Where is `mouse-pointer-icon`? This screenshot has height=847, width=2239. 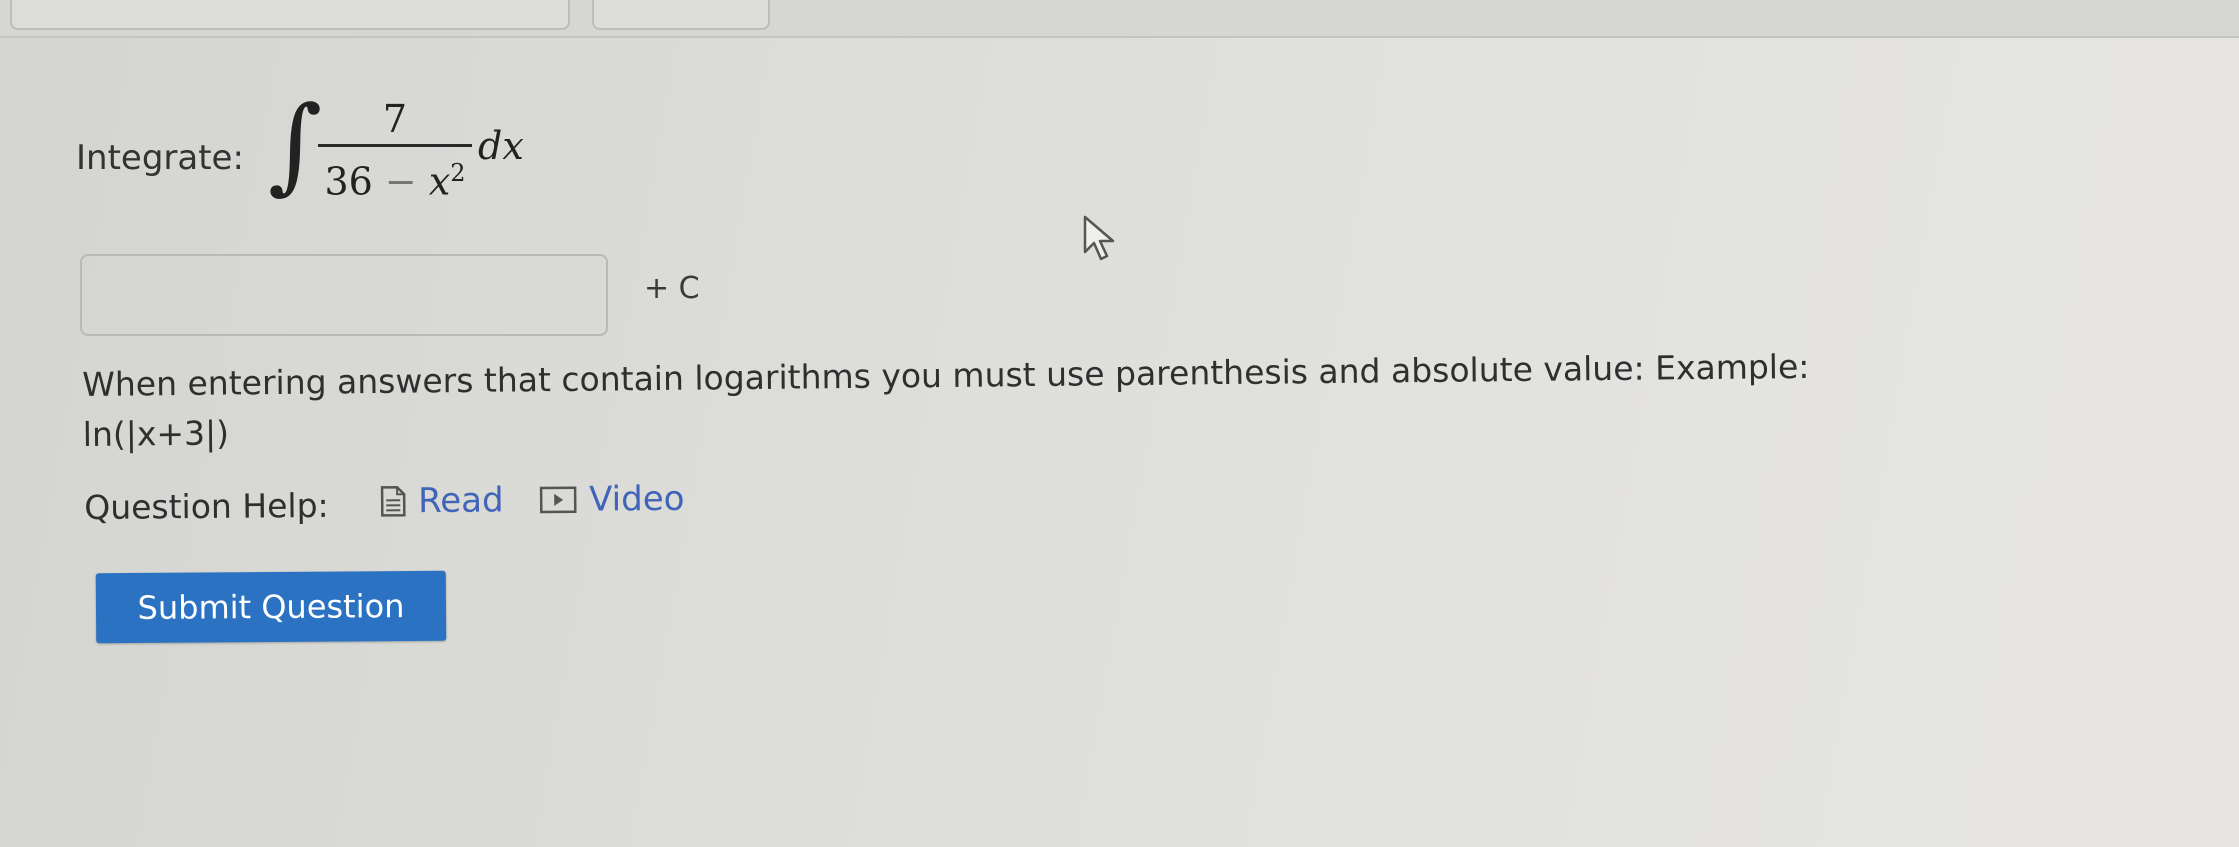 mouse-pointer-icon is located at coordinates (1099, 238).